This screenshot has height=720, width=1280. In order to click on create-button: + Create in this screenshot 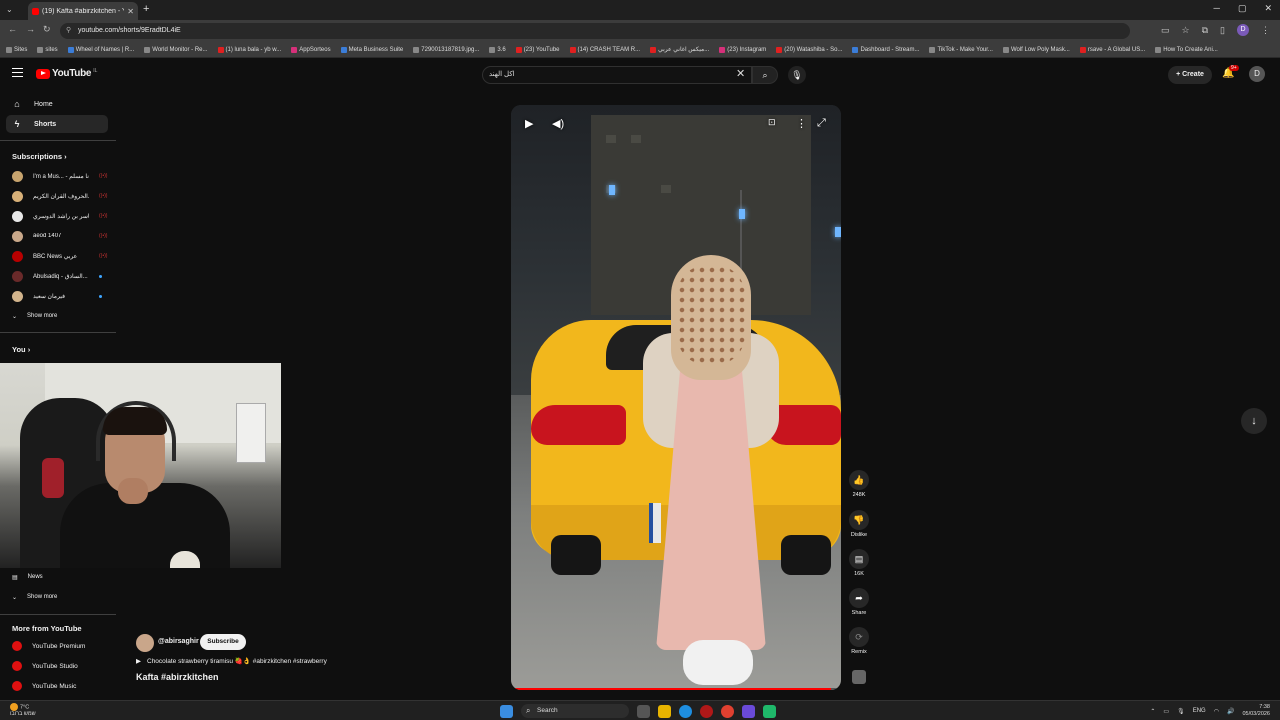, I will do `click(1190, 75)`.